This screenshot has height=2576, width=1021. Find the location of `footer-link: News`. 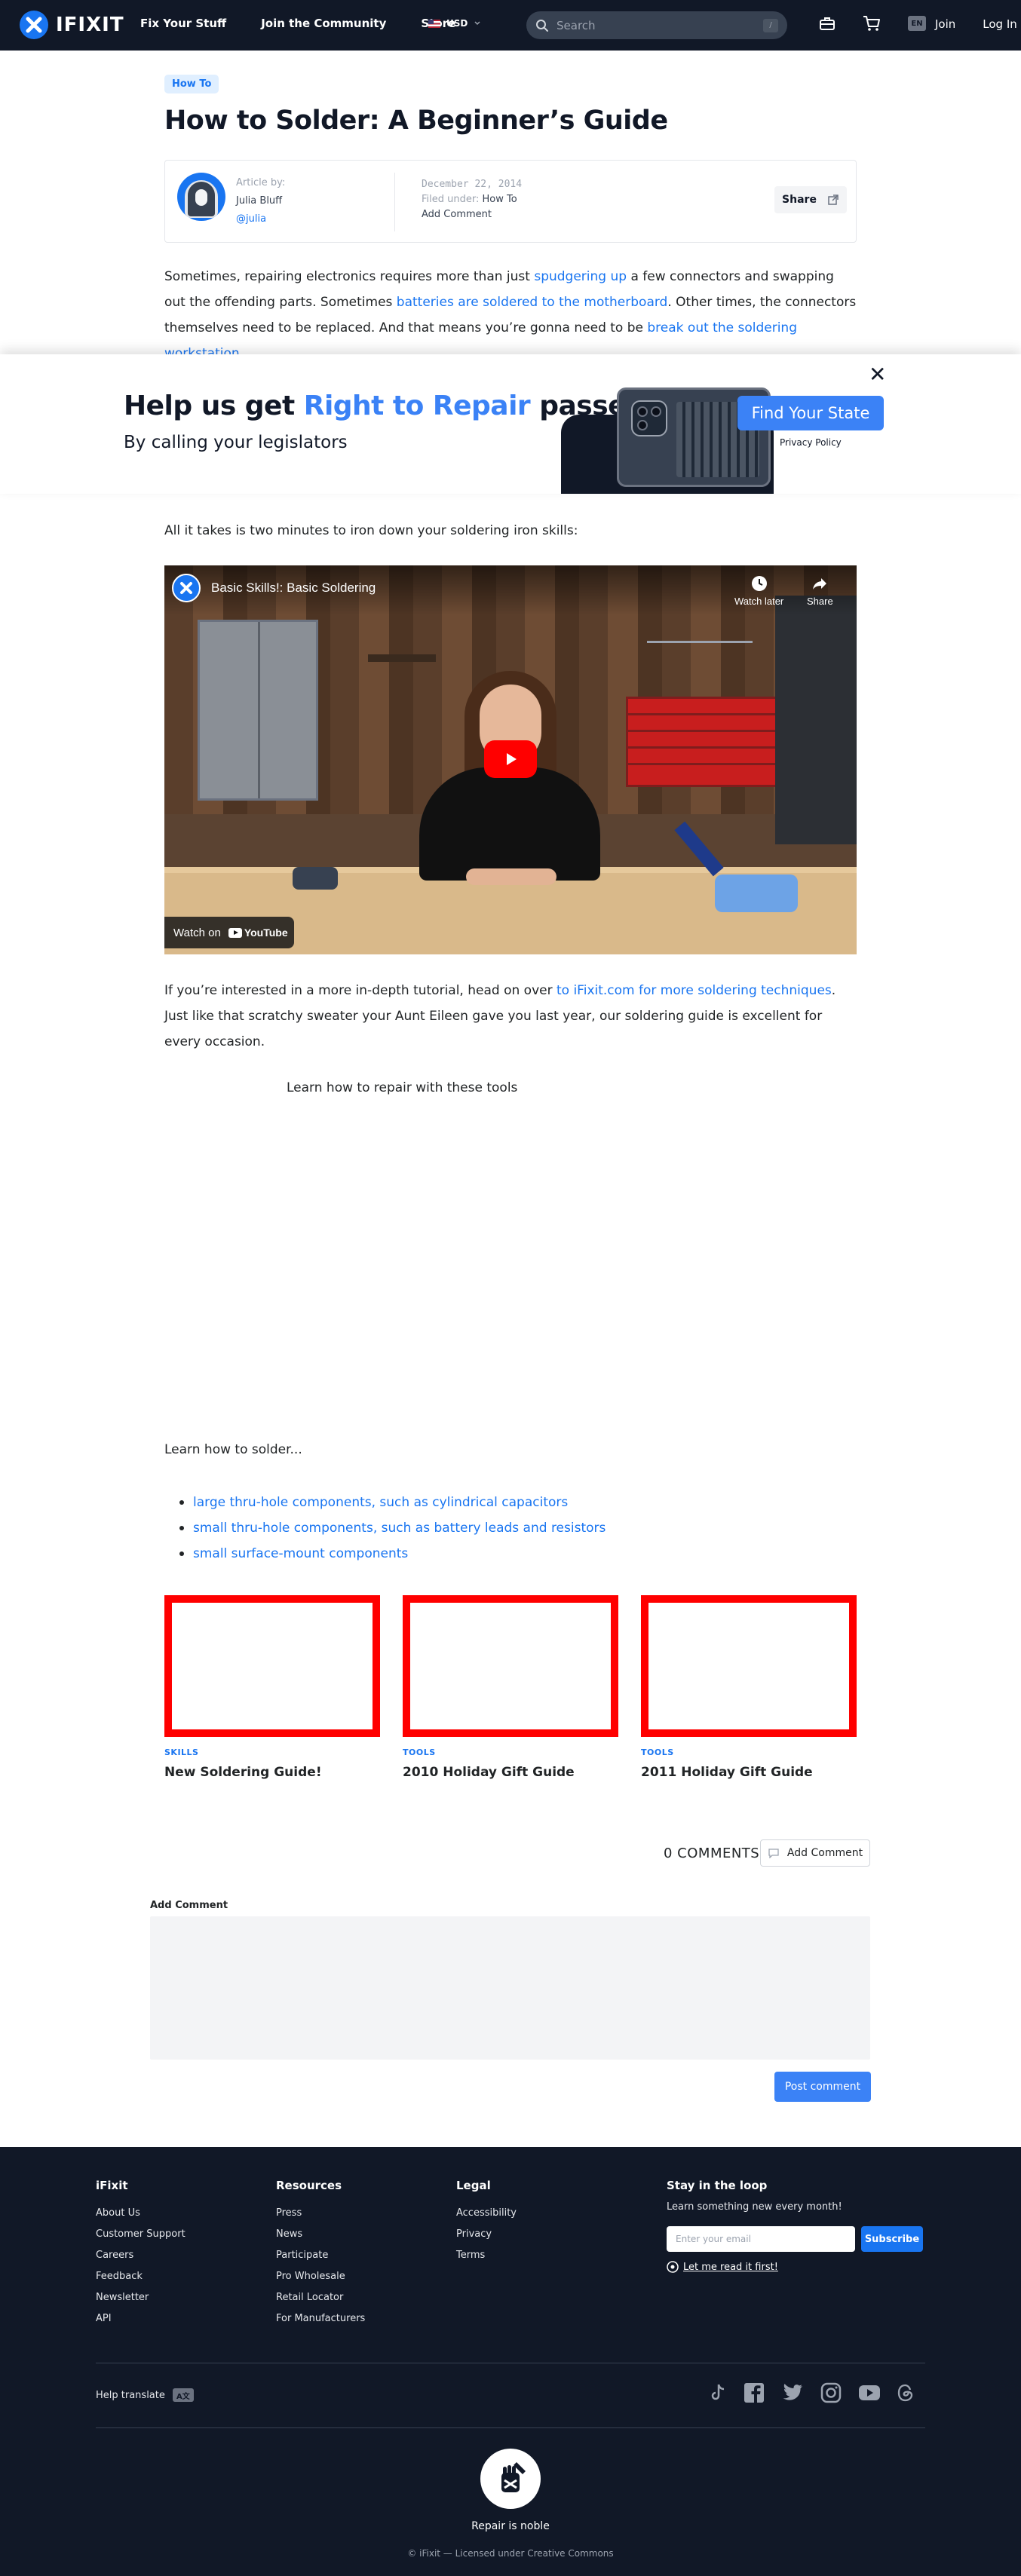

footer-link: News is located at coordinates (320, 2234).